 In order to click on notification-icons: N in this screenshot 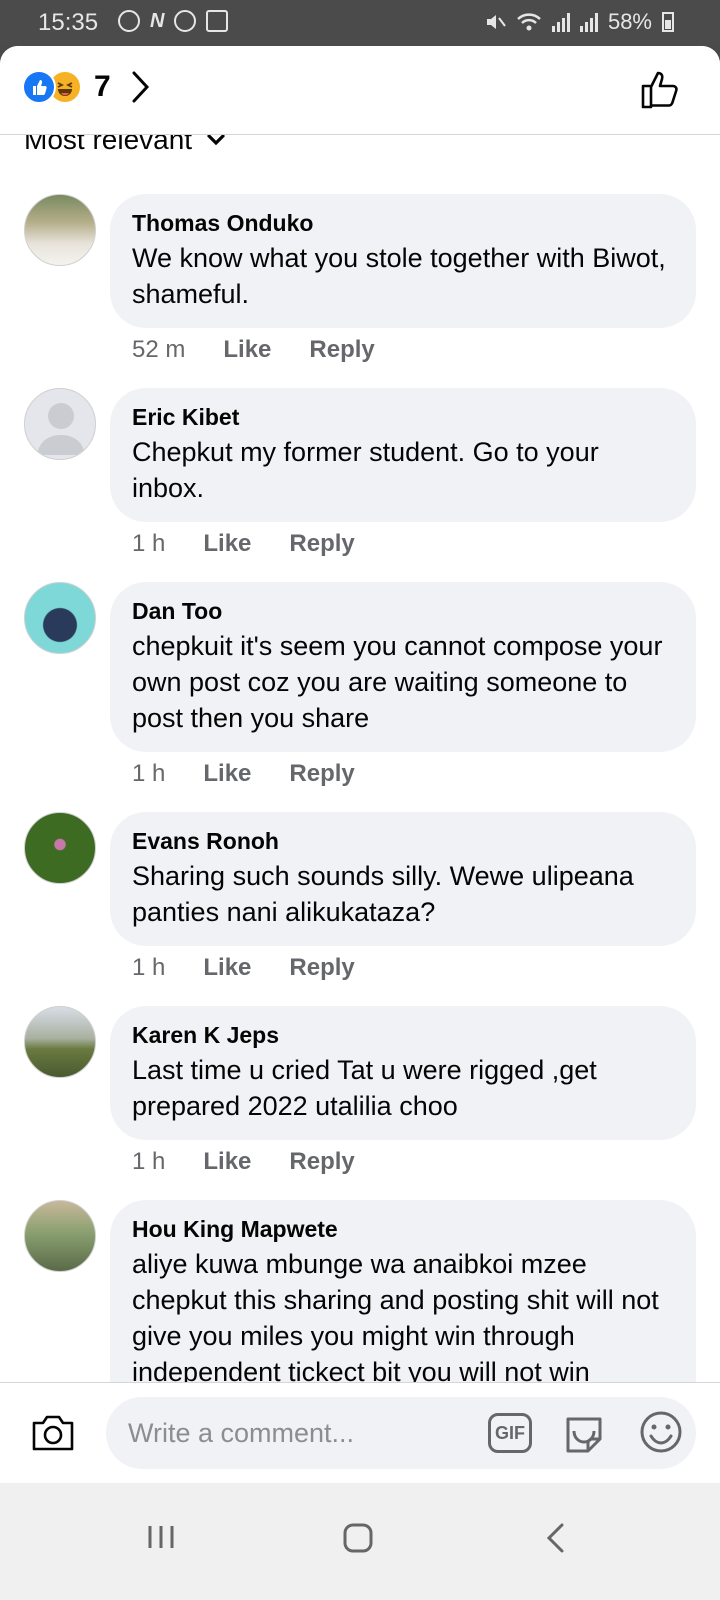, I will do `click(173, 21)`.